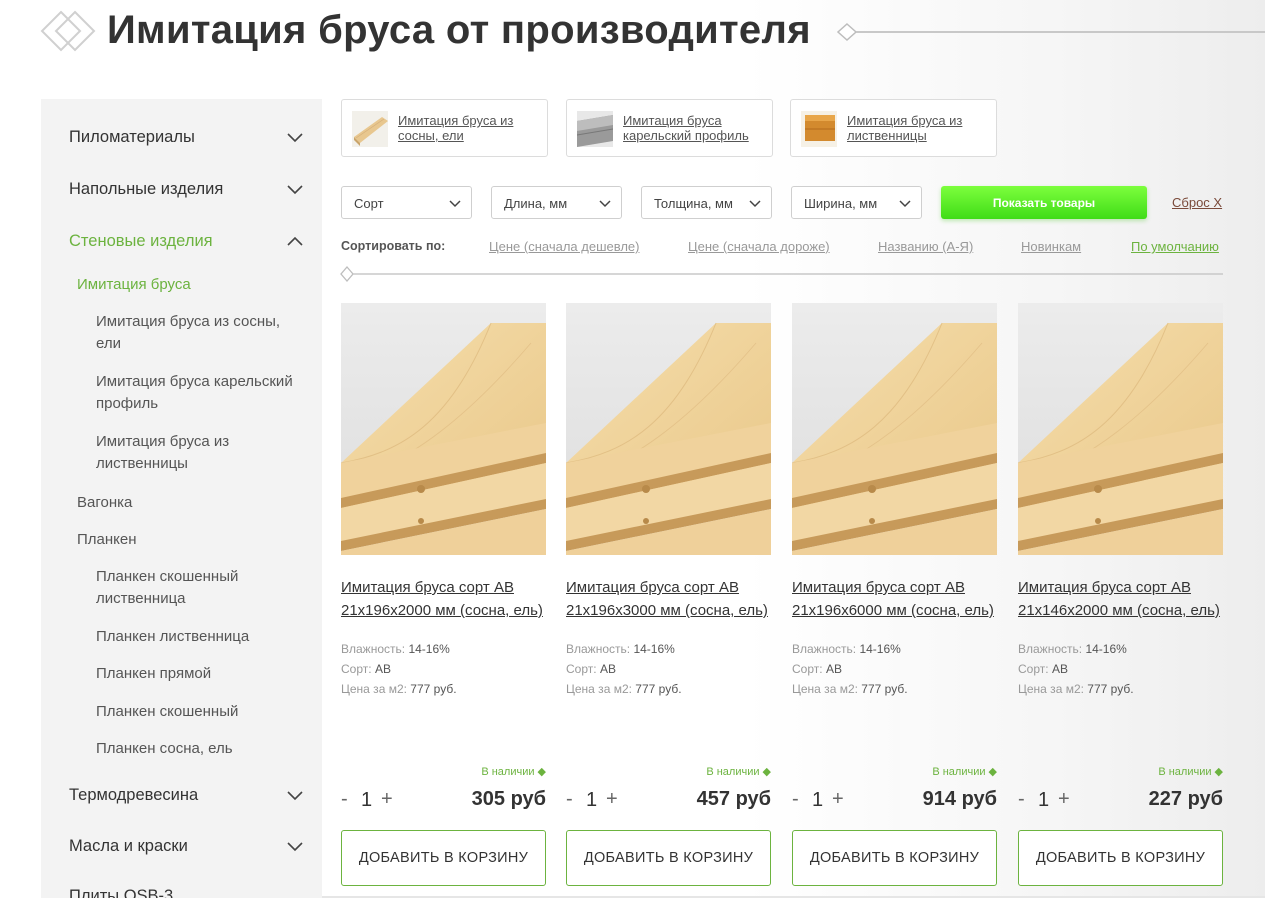 This screenshot has width=1265, height=898. I want to click on select-label: Ширина, мм, so click(841, 203).